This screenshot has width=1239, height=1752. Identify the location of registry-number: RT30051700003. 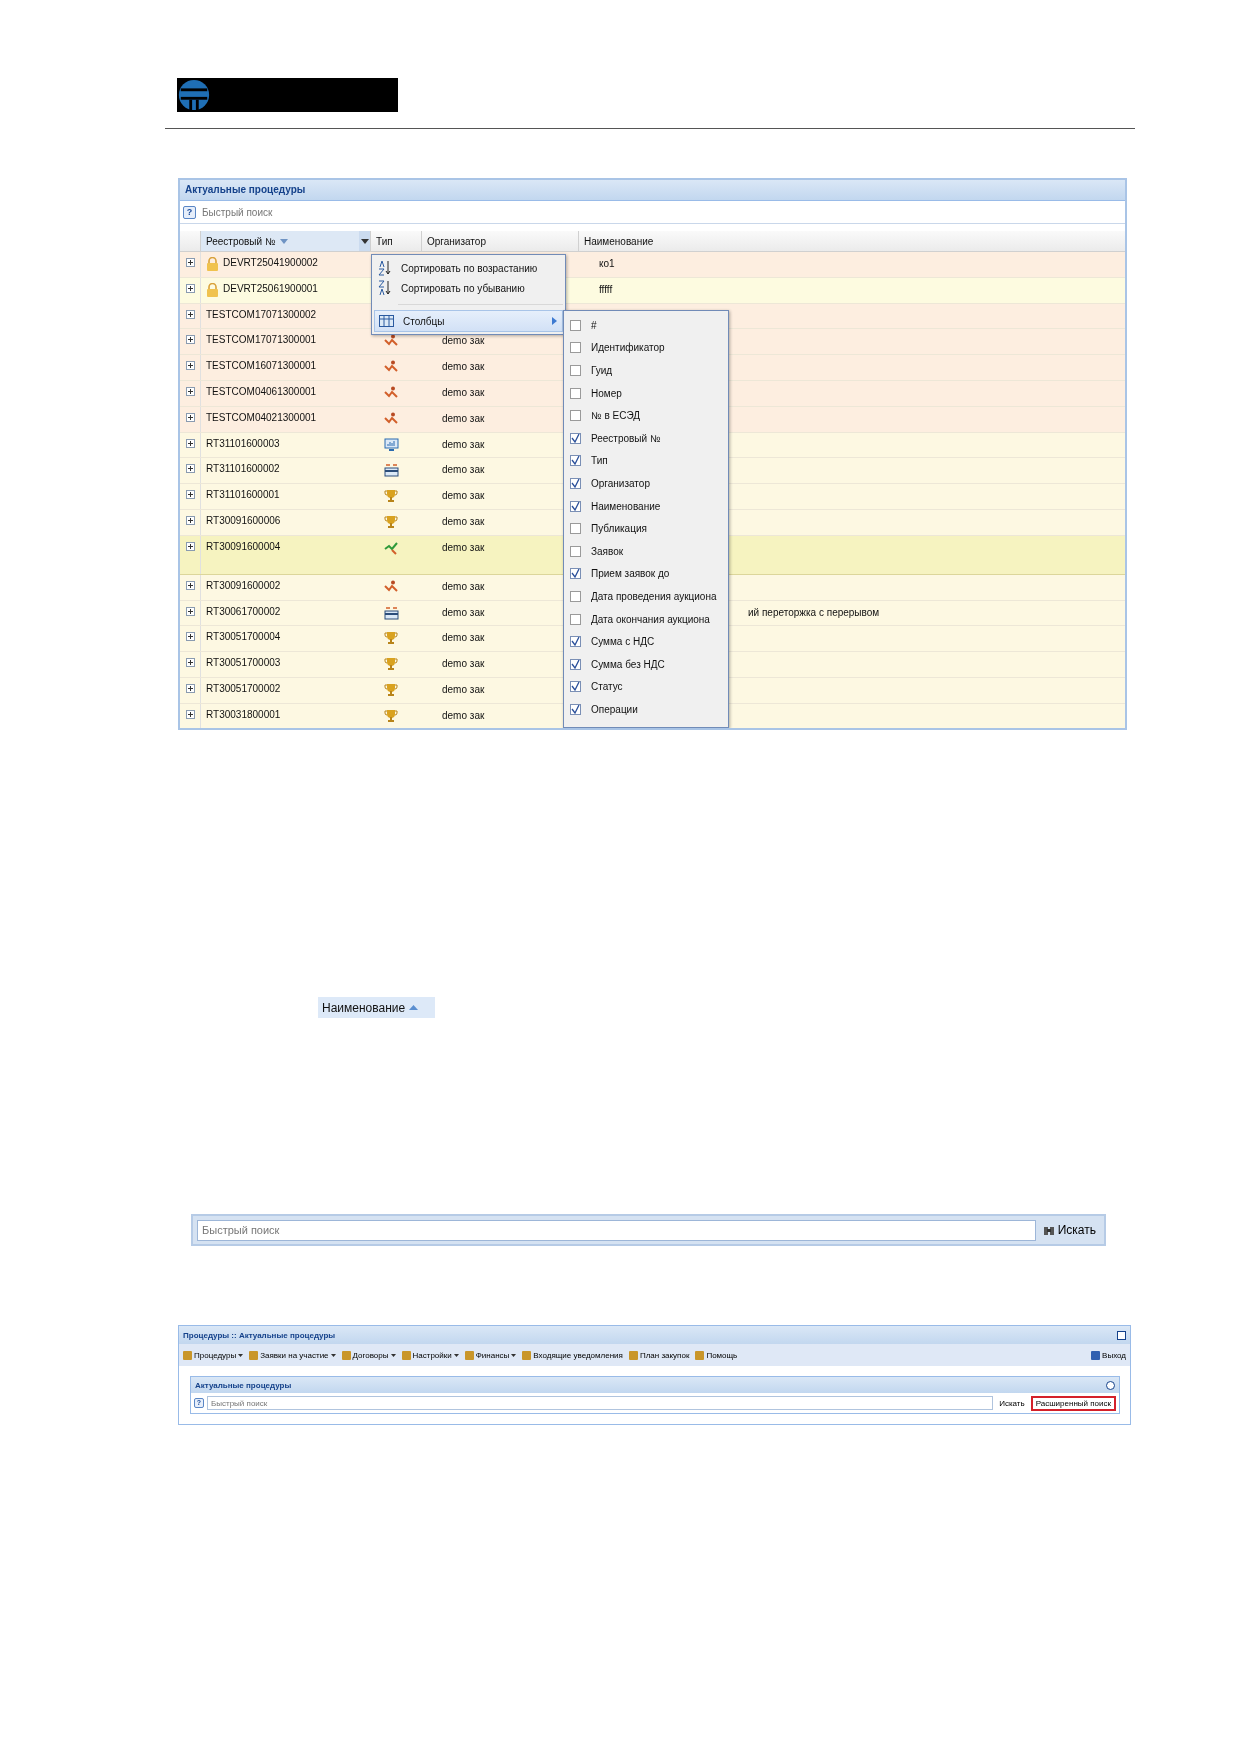
(243, 663).